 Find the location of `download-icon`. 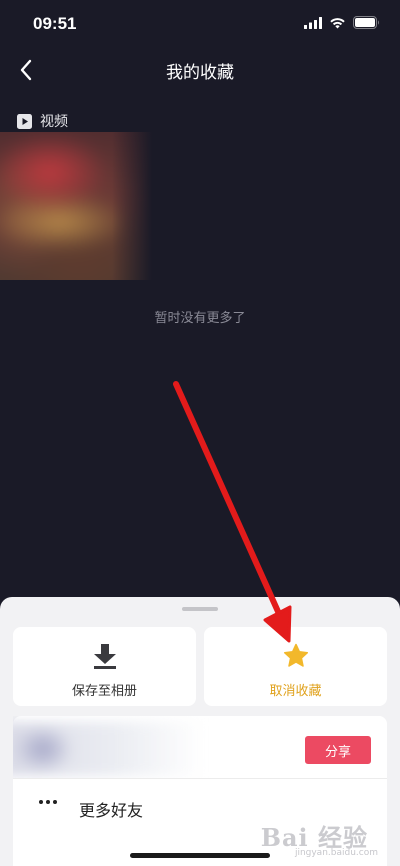

download-icon is located at coordinates (104, 656).